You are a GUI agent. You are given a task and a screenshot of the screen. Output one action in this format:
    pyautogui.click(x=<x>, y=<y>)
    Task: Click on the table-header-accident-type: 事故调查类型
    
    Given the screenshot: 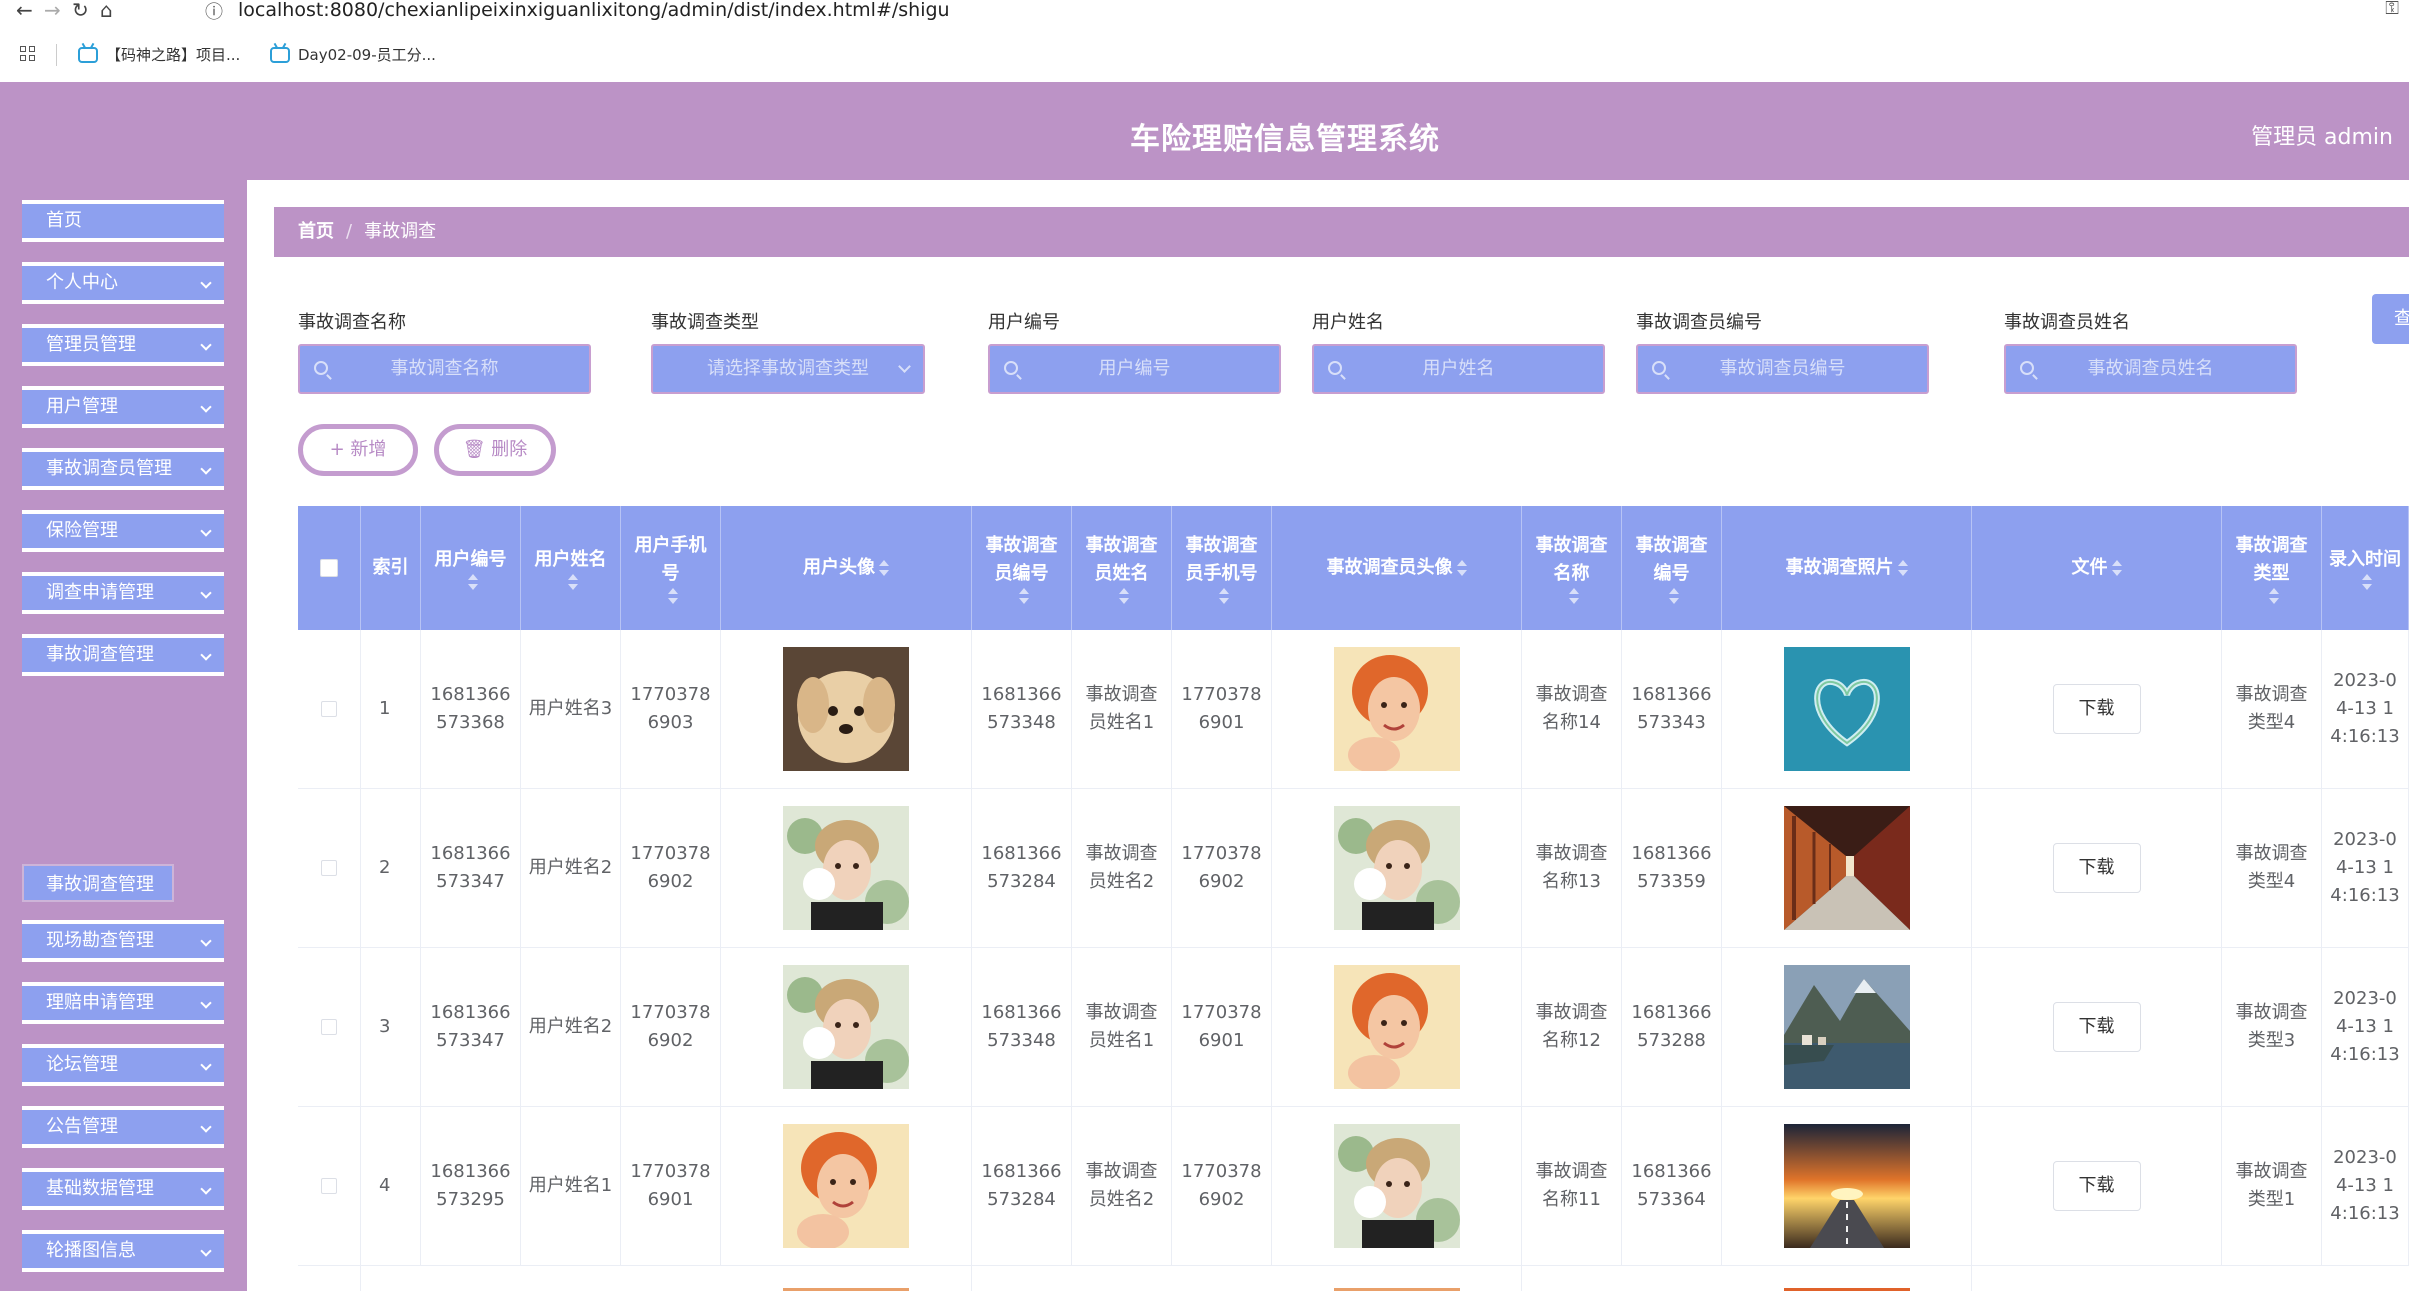 What is the action you would take?
    pyautogui.click(x=2272, y=568)
    